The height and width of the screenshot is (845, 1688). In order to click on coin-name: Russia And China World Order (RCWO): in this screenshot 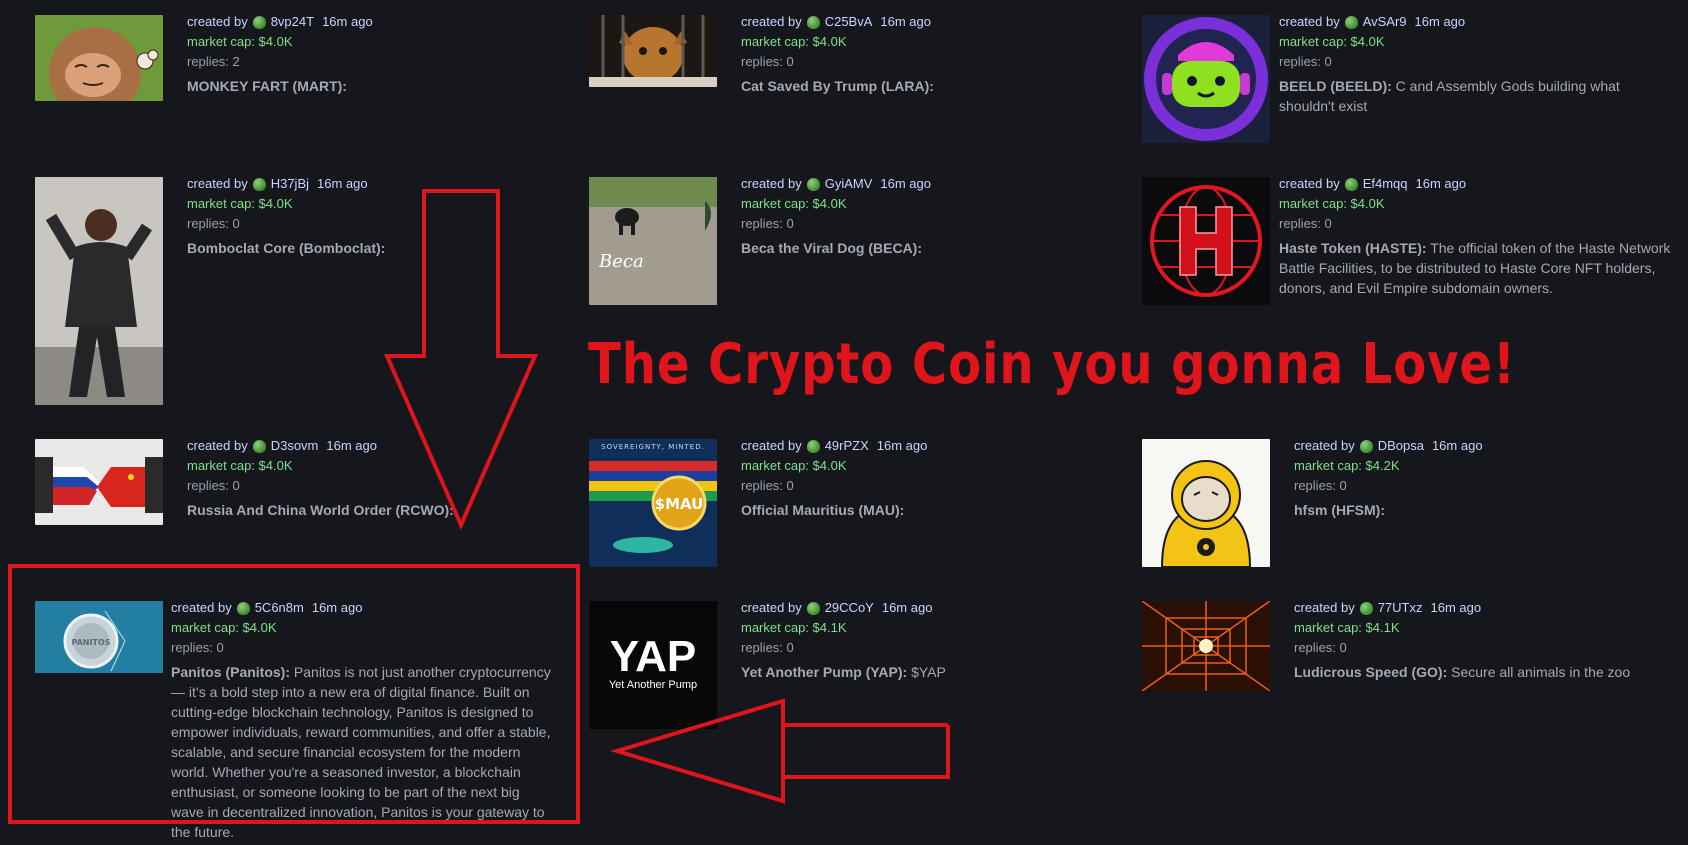, I will do `click(320, 510)`.